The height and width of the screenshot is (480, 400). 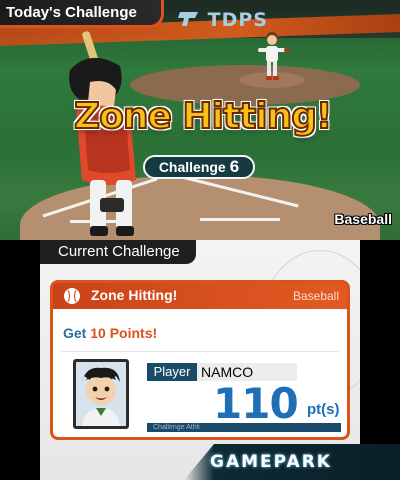 What do you see at coordinates (134, 295) in the screenshot?
I see `card-title: Zone Hitting!` at bounding box center [134, 295].